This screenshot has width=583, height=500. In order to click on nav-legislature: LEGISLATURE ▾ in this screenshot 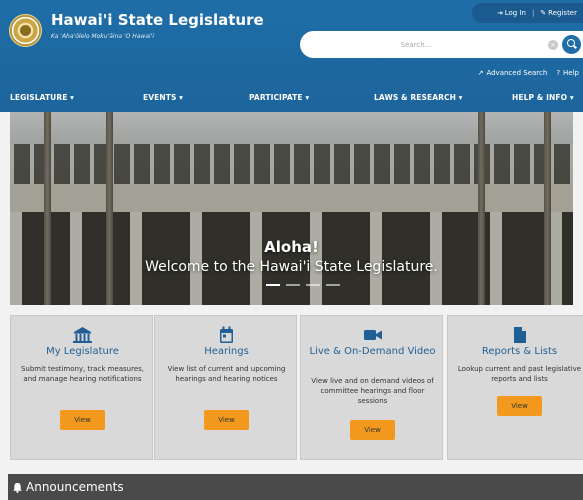, I will do `click(42, 97)`.